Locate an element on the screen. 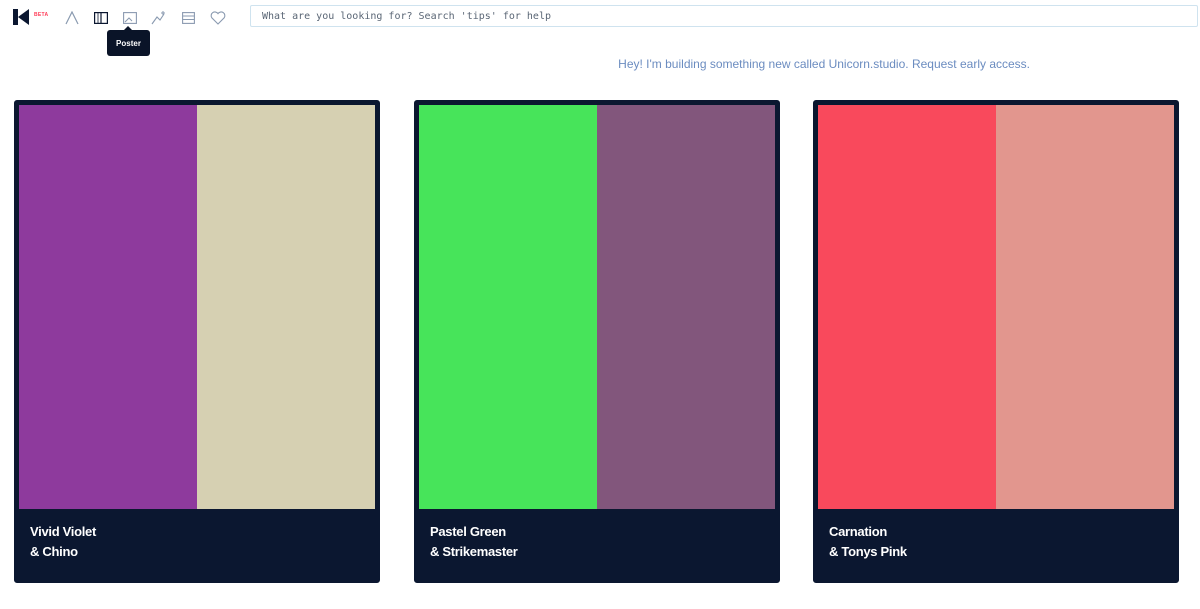 This screenshot has width=1200, height=609. palette-name: Vivid Violet & Chino is located at coordinates (63, 542).